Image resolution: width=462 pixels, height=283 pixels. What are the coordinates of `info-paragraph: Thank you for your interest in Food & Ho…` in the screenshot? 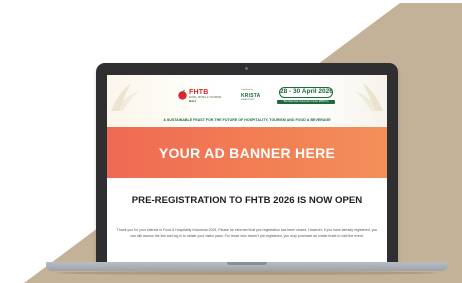 It's located at (247, 233).